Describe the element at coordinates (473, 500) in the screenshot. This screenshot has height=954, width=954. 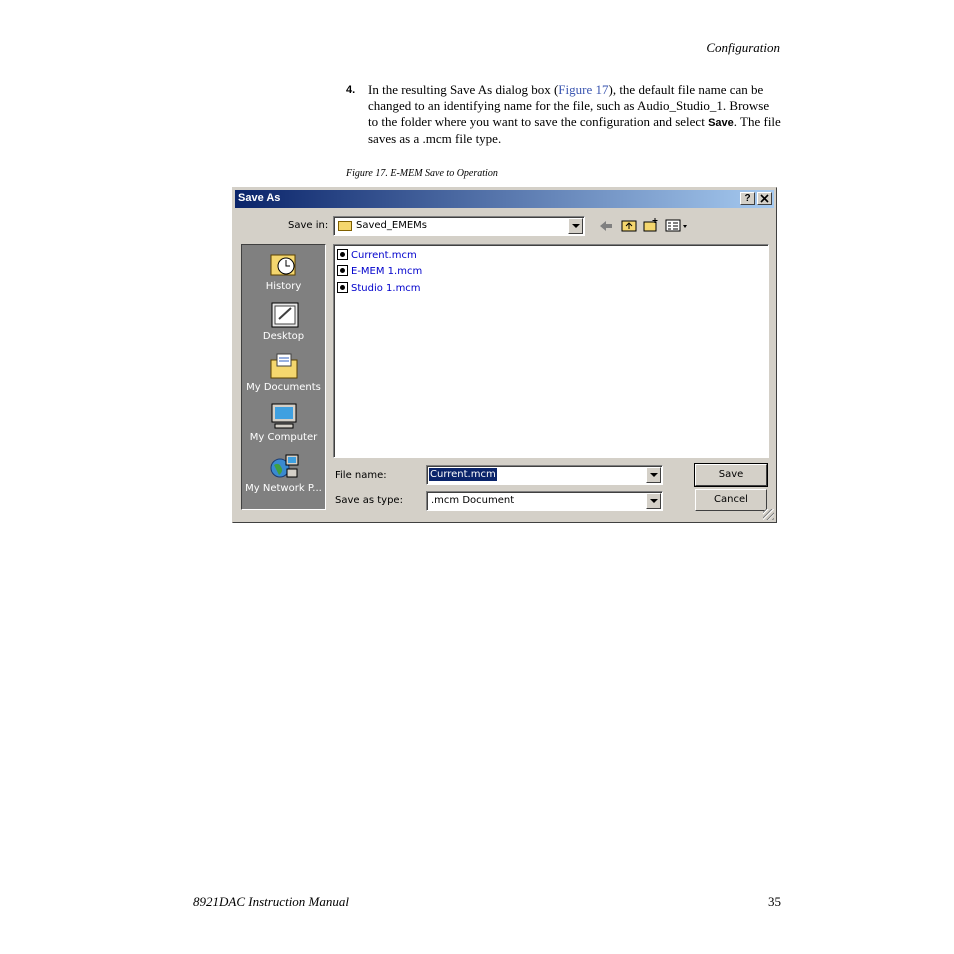
I see `save-as-type-value: .mcm Document` at that location.